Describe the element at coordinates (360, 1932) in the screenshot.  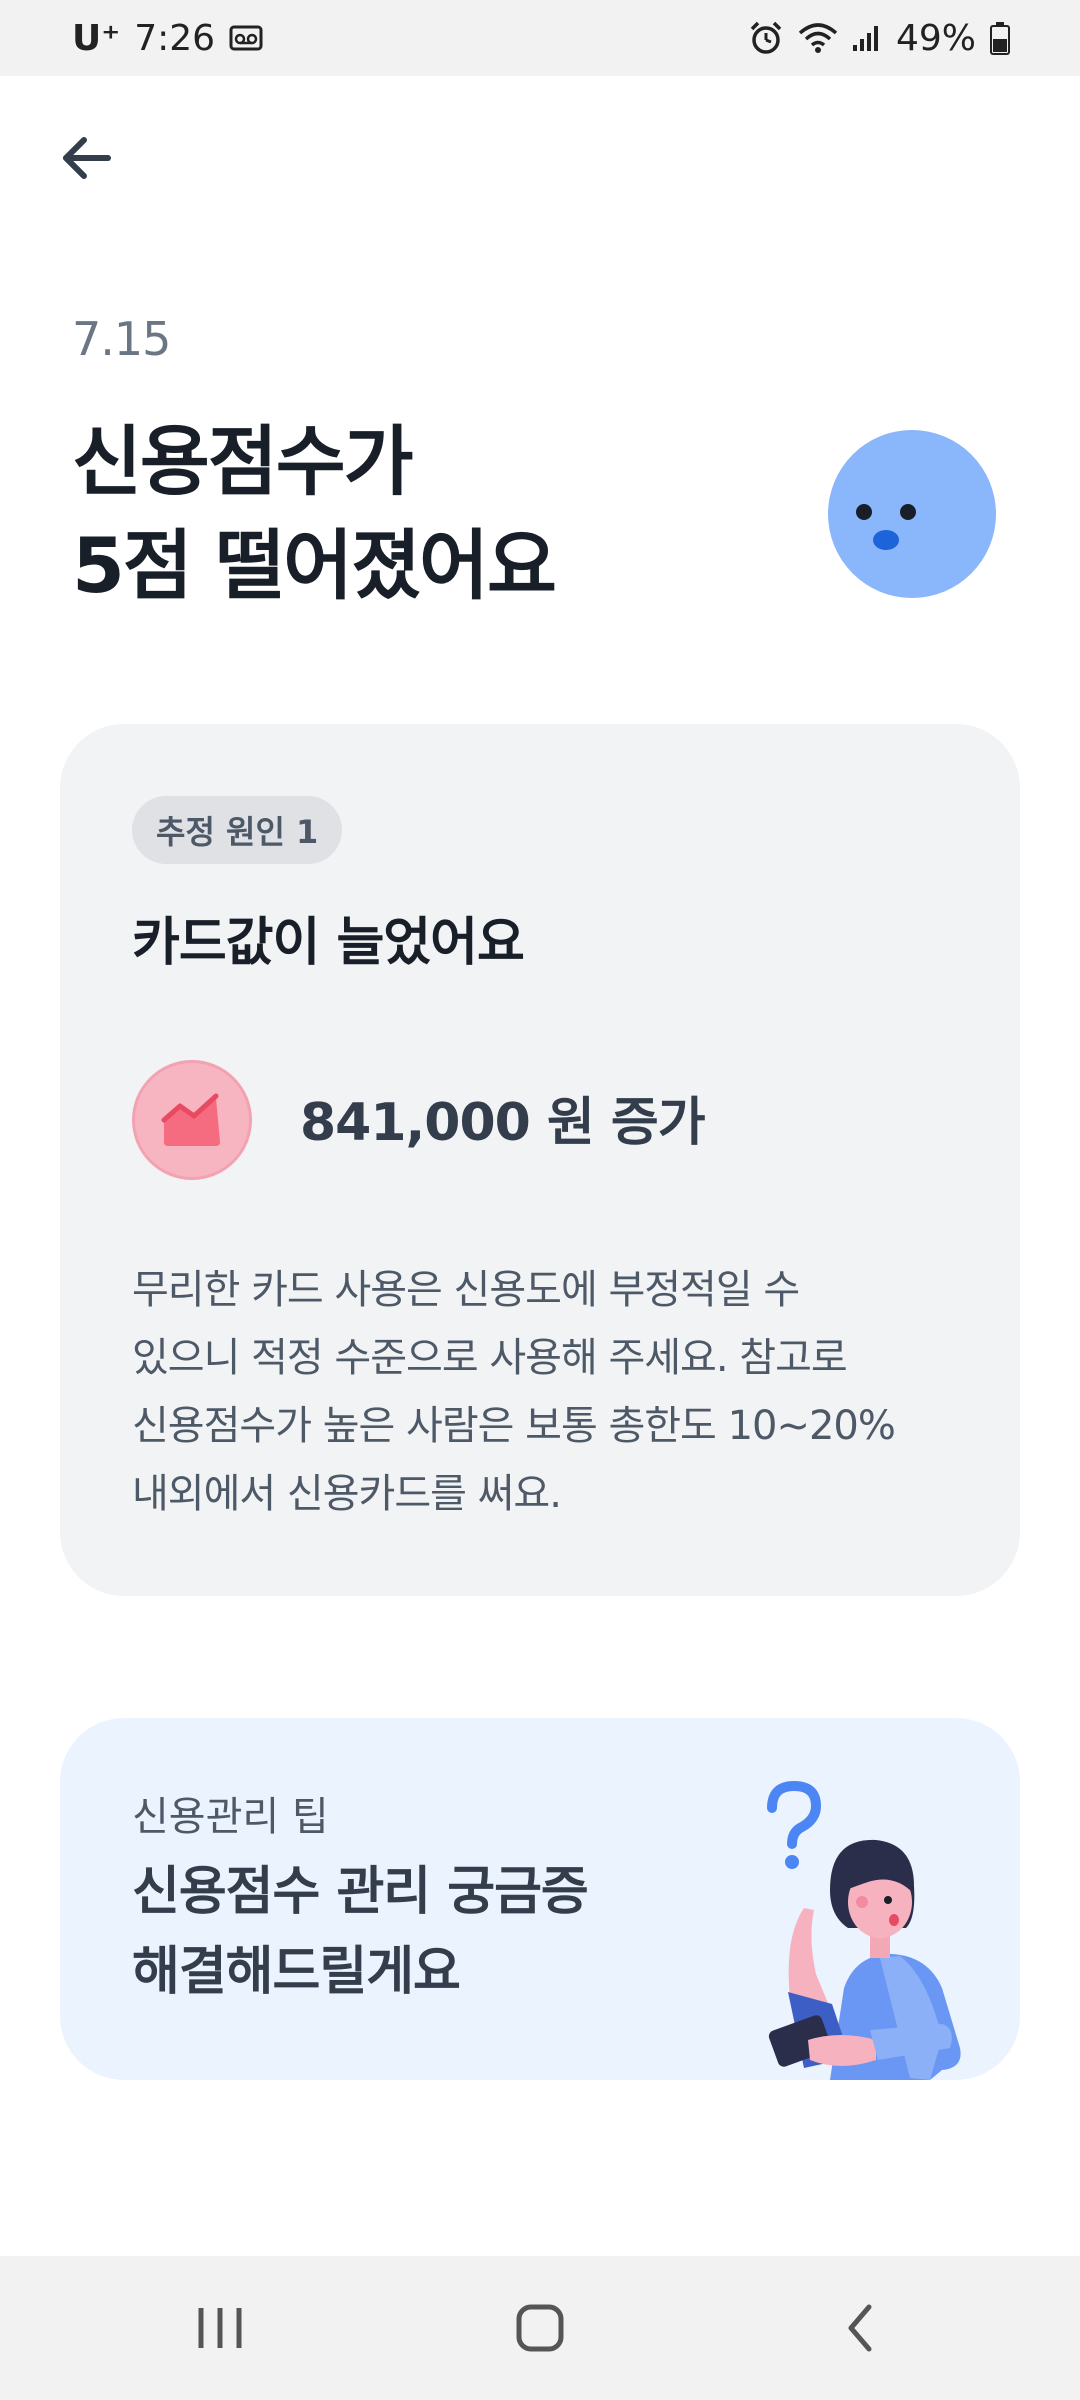
I see `tip-title: 신용점수 관리 궁금증 해결해드릴게요` at that location.